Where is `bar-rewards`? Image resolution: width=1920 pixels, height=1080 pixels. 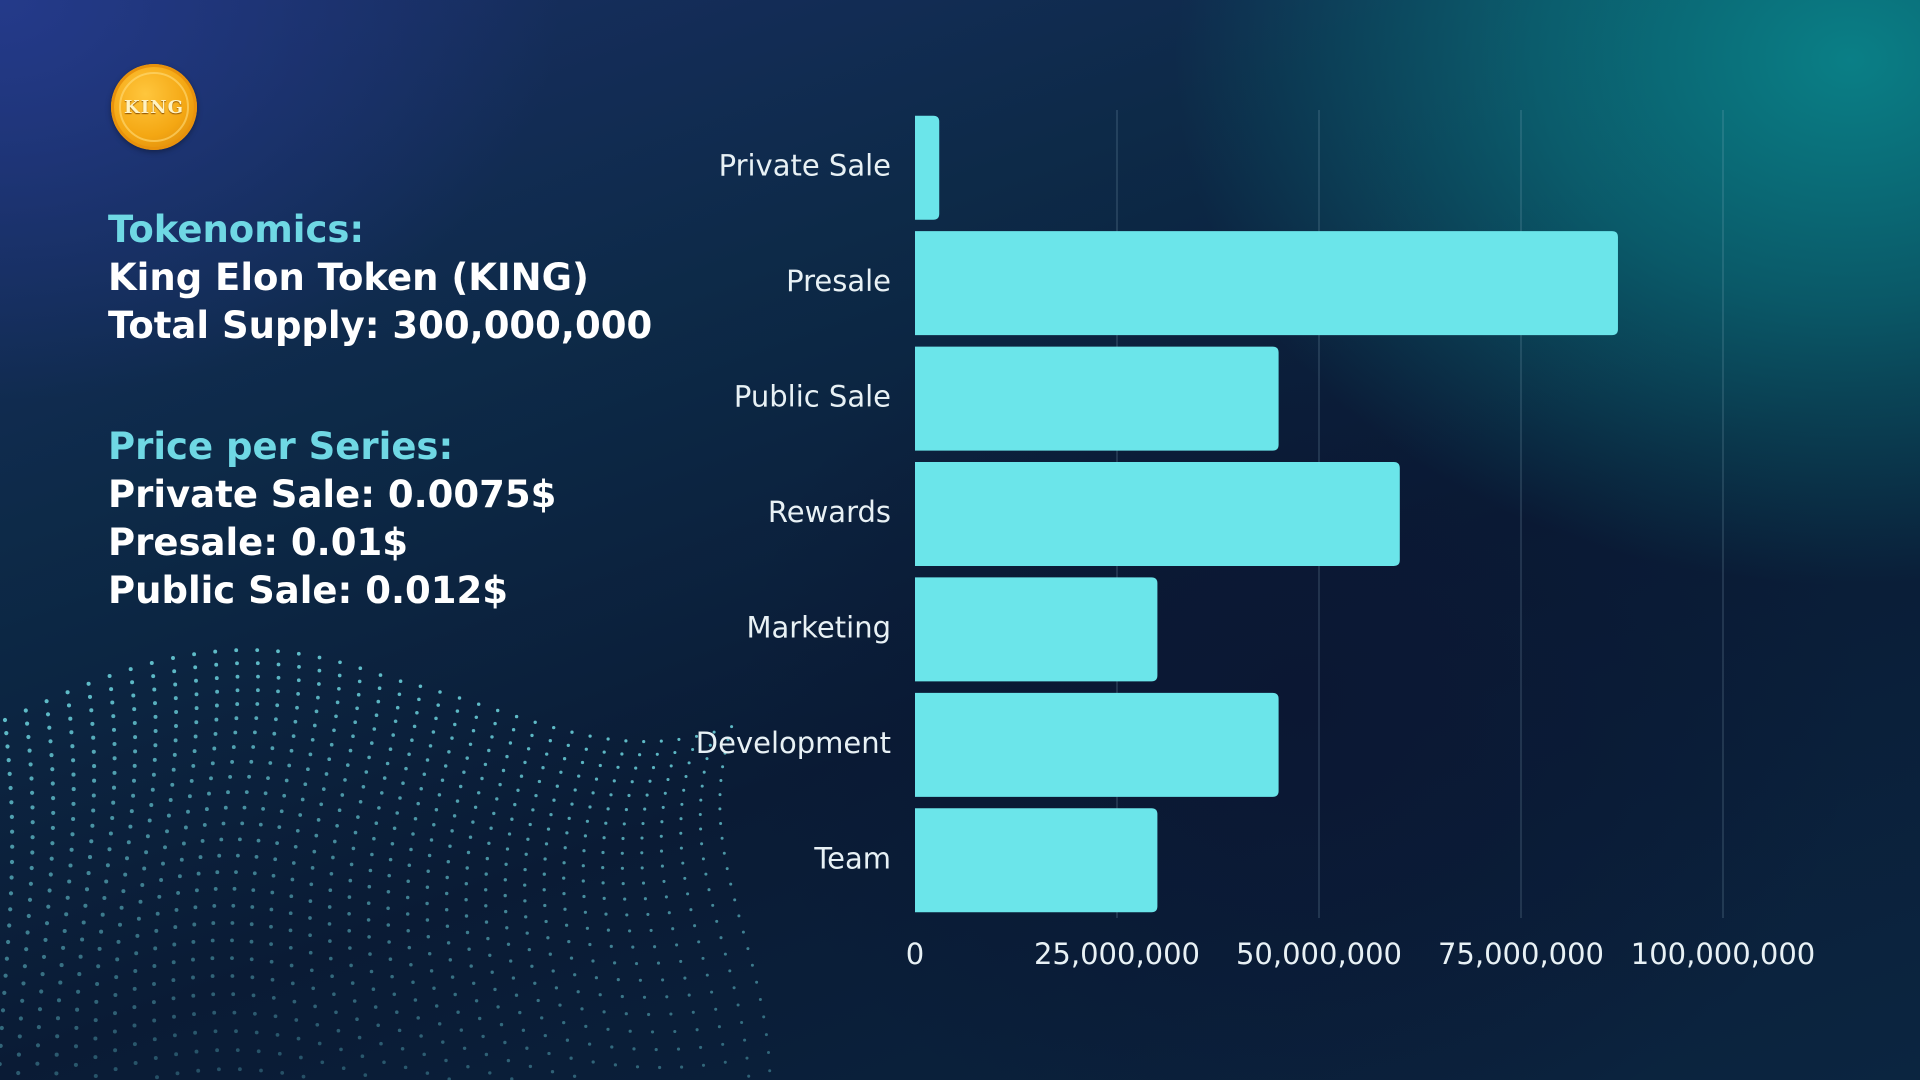 bar-rewards is located at coordinates (1157, 514).